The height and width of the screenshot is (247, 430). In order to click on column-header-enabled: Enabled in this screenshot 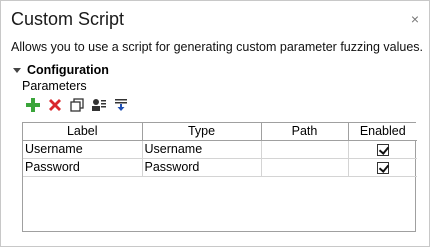, I will do `click(382, 132)`.